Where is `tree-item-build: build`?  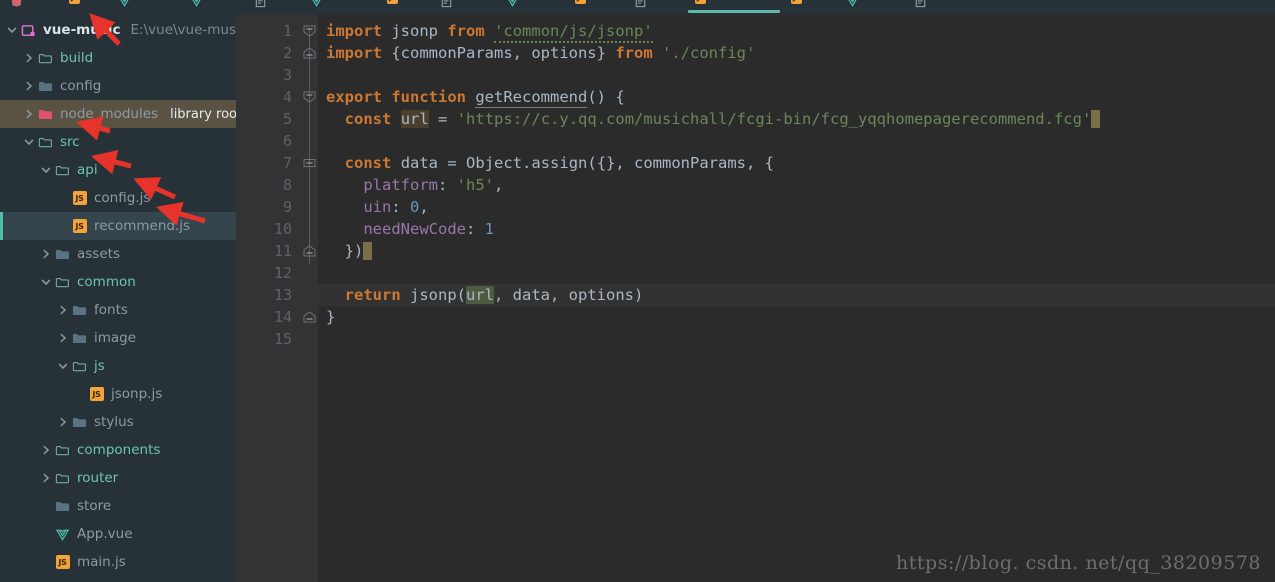 tree-item-build: build is located at coordinates (118, 58).